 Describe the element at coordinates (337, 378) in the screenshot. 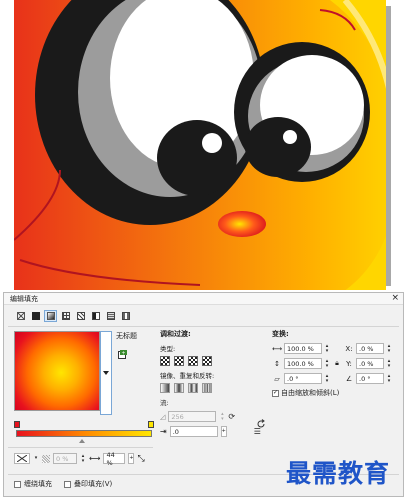

I see `transform-row-3: ▱ .0 ° ▴ ▾ ∠ .0 ° ▴ ▾` at that location.